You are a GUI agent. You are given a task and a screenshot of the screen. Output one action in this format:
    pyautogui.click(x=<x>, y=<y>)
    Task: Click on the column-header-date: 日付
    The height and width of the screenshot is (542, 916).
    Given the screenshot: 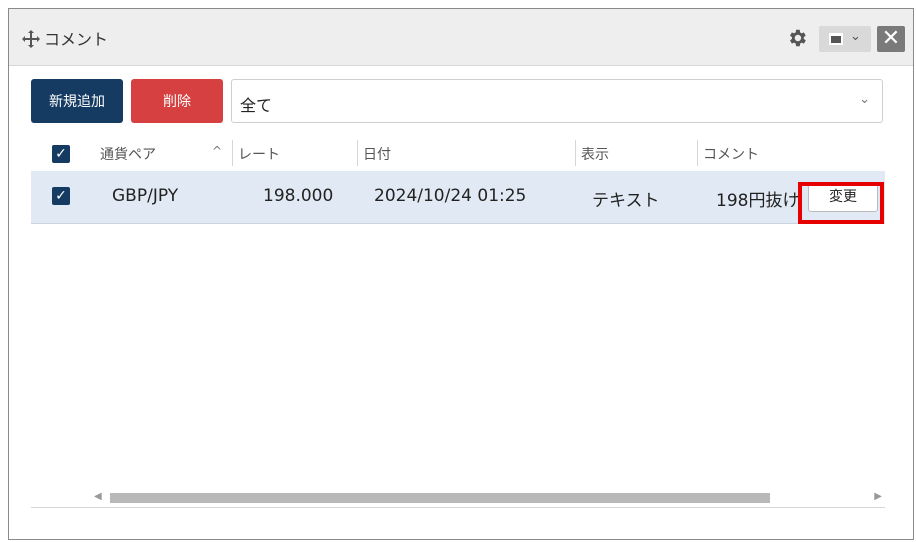 What is the action you would take?
    pyautogui.click(x=377, y=154)
    